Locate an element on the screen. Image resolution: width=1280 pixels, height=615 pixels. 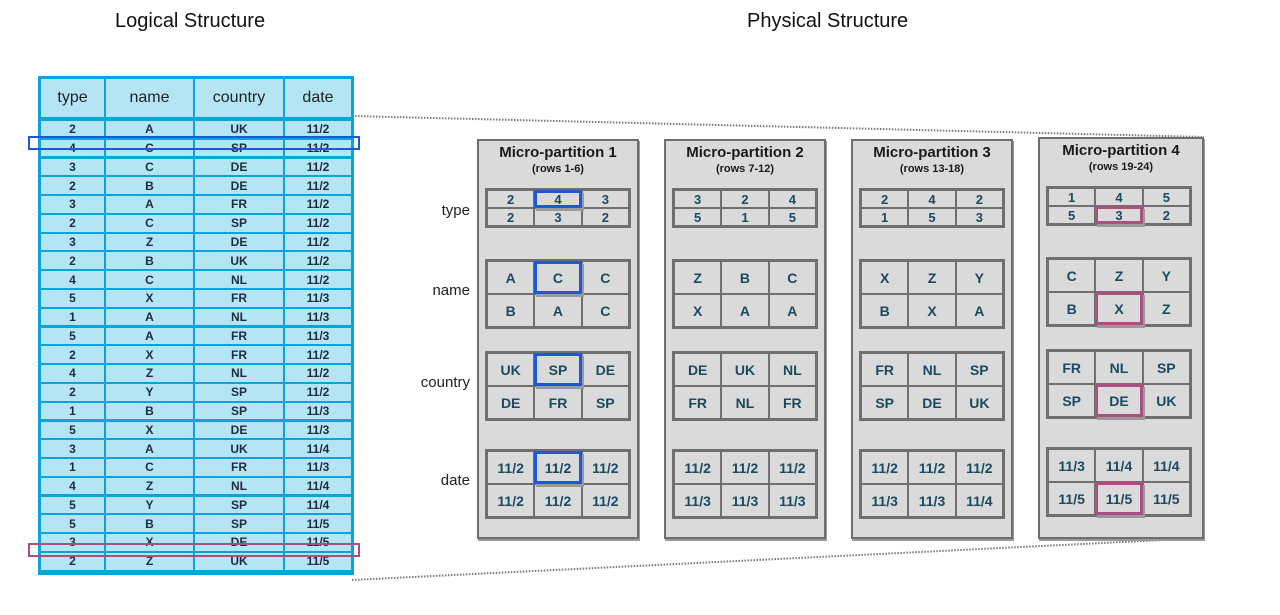
name-value: Y is located at coordinates (979, 277).